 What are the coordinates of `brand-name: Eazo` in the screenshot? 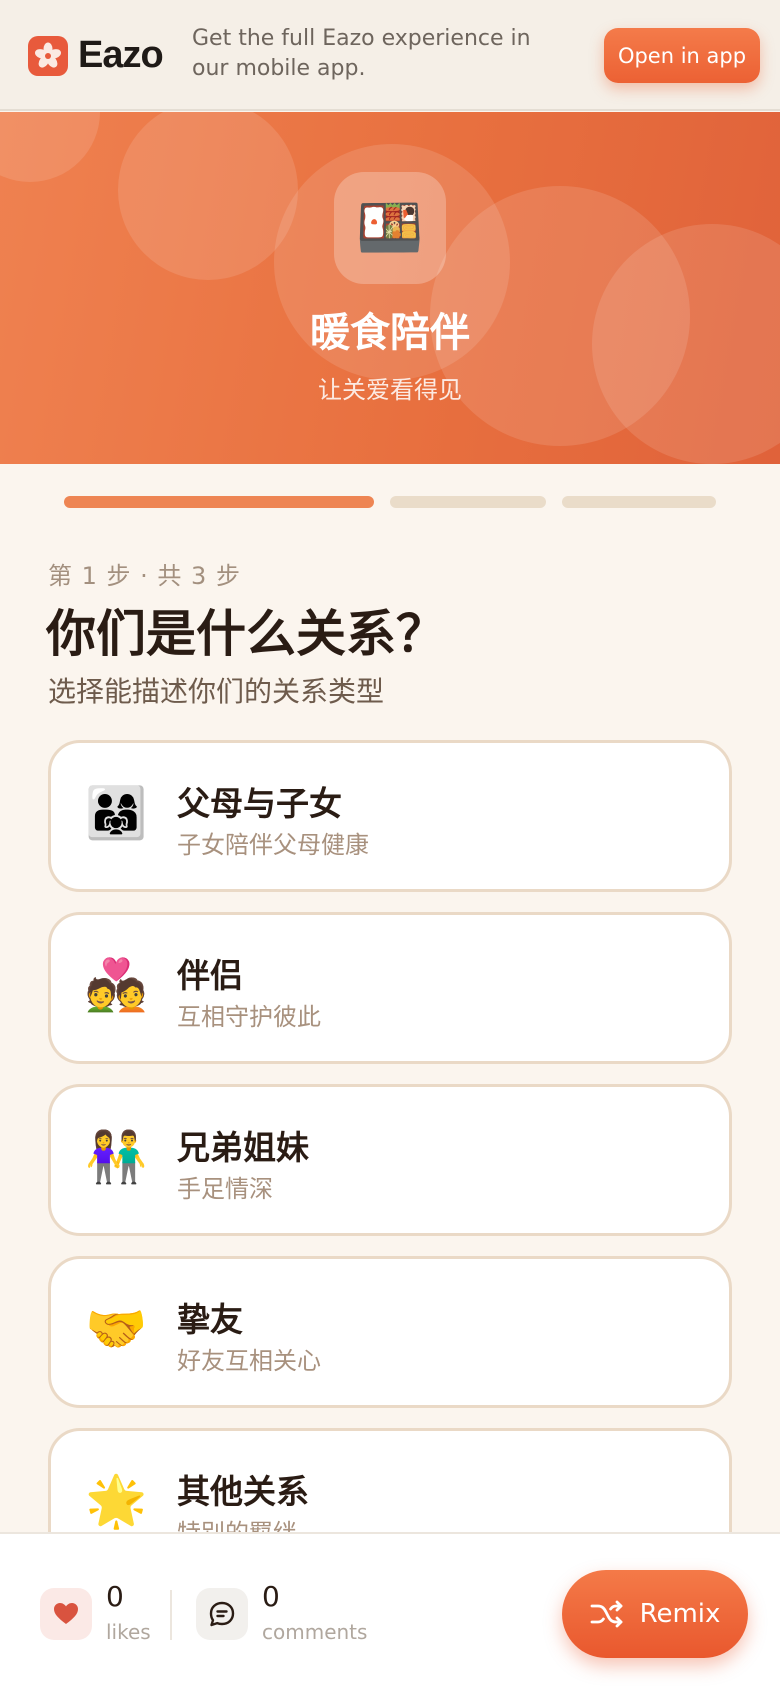 It's located at (121, 55).